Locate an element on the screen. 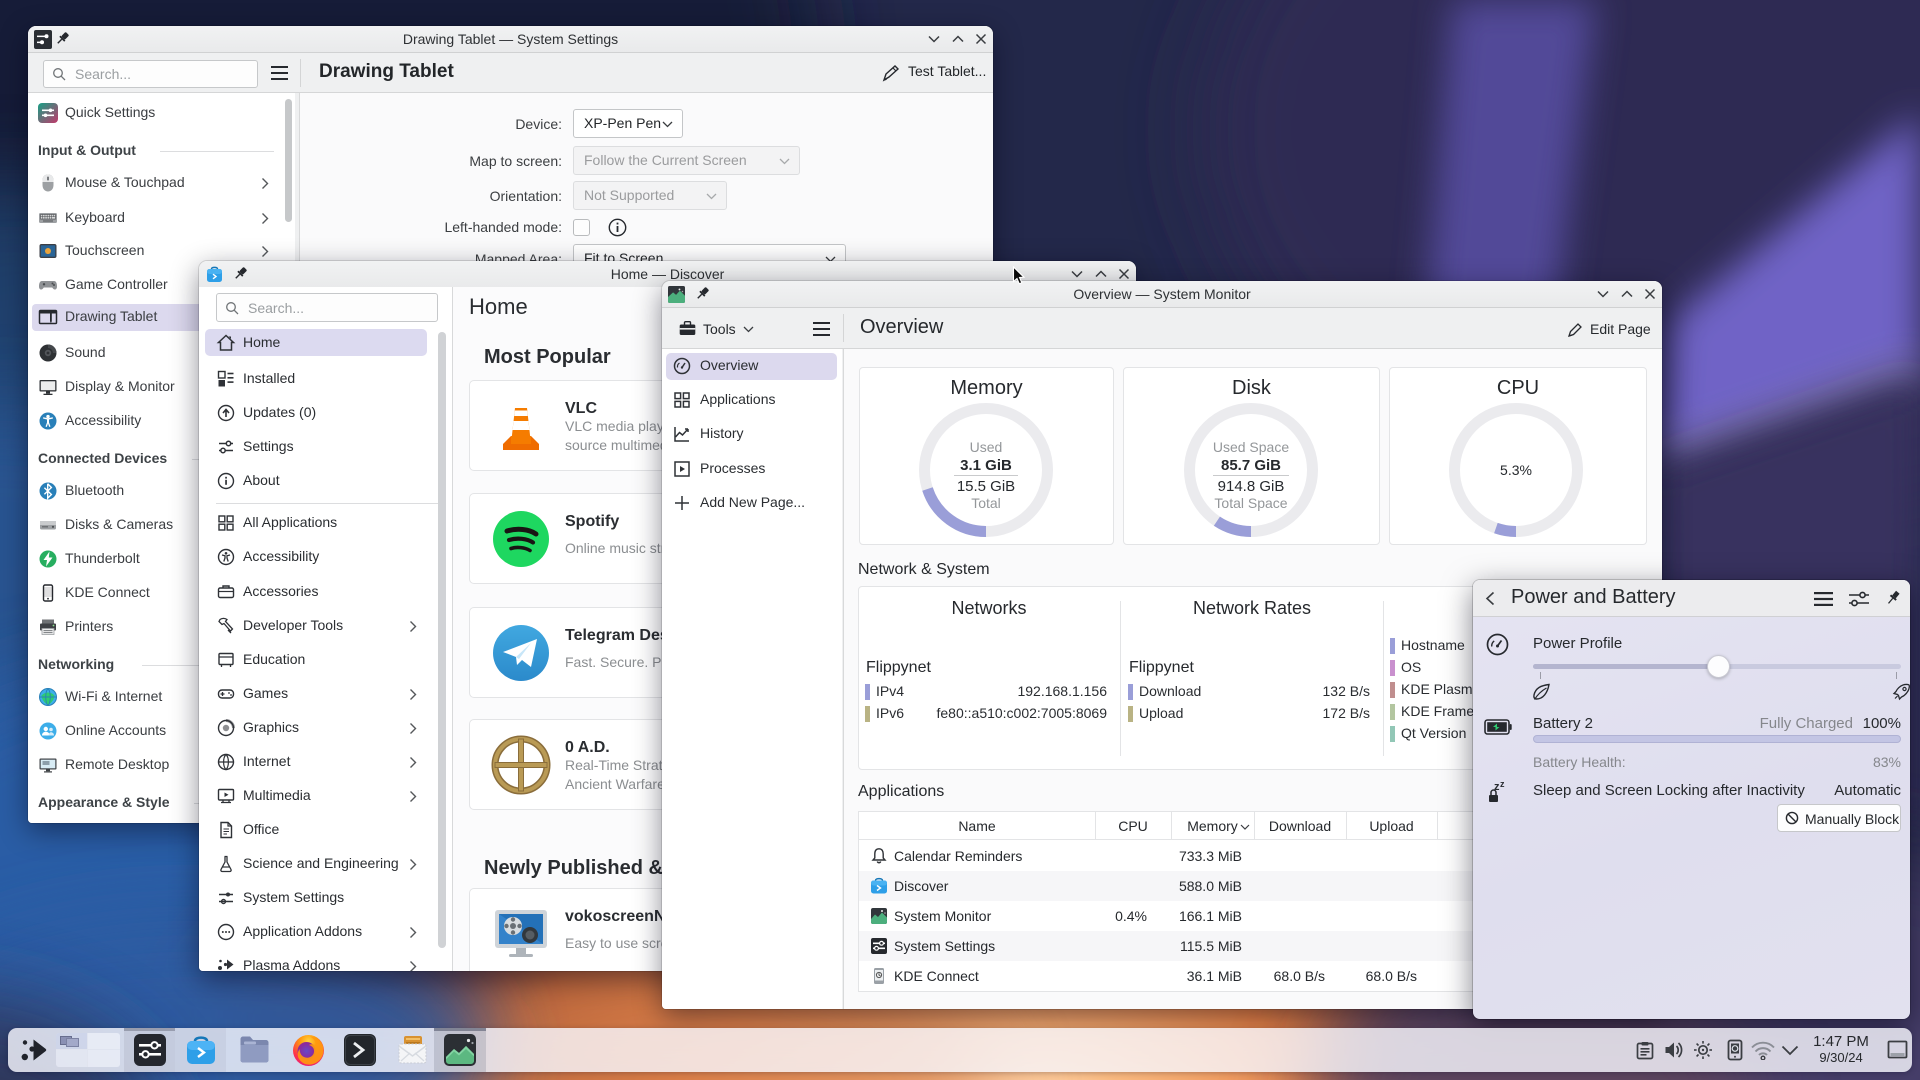  svg-text: Used Space is located at coordinates (1251, 447).